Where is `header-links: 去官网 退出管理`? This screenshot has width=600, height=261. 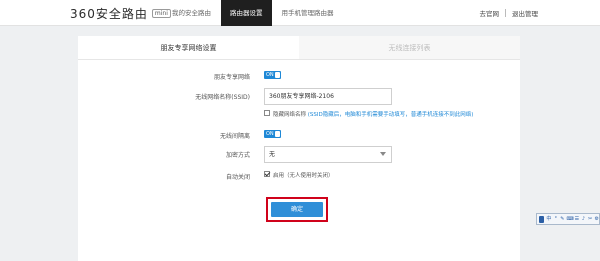 header-links: 去官网 退出管理 is located at coordinates (509, 13).